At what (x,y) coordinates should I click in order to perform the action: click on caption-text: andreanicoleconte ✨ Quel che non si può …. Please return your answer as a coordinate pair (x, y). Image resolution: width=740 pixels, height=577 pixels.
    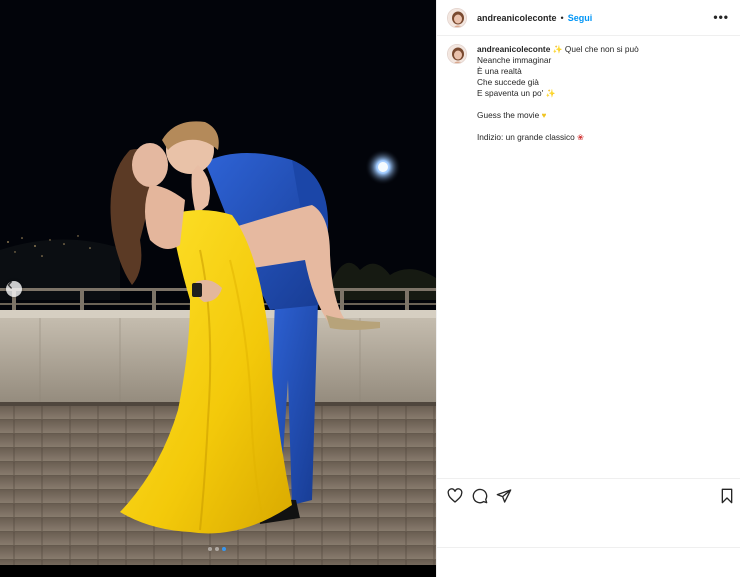
    Looking at the image, I should click on (558, 93).